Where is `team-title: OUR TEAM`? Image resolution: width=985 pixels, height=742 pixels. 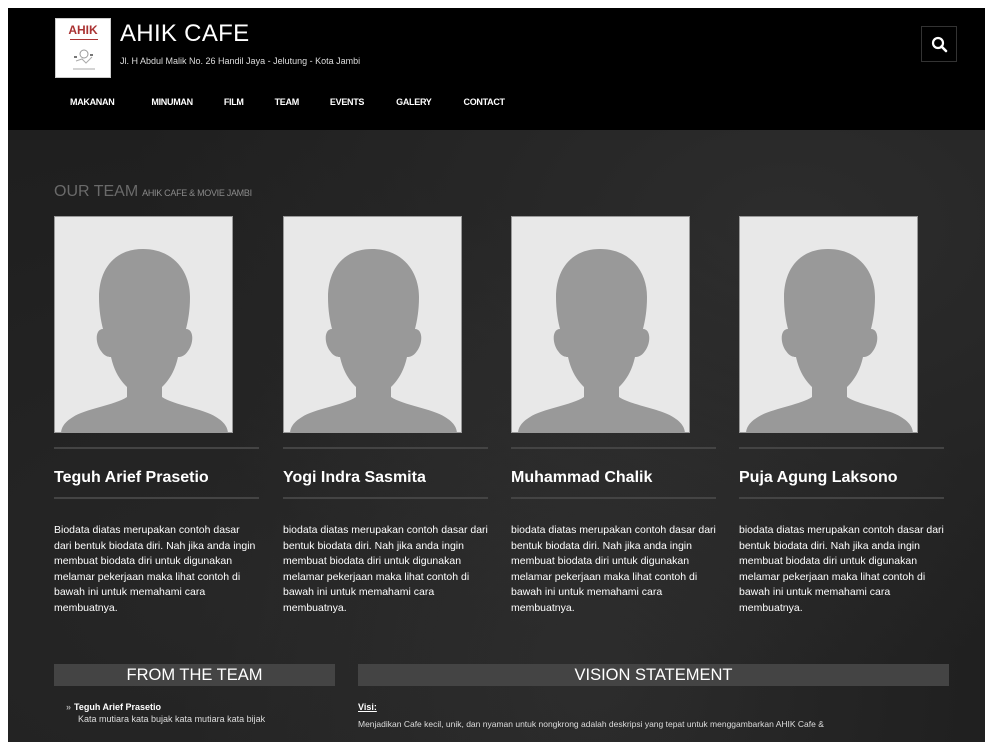 team-title: OUR TEAM is located at coordinates (96, 191).